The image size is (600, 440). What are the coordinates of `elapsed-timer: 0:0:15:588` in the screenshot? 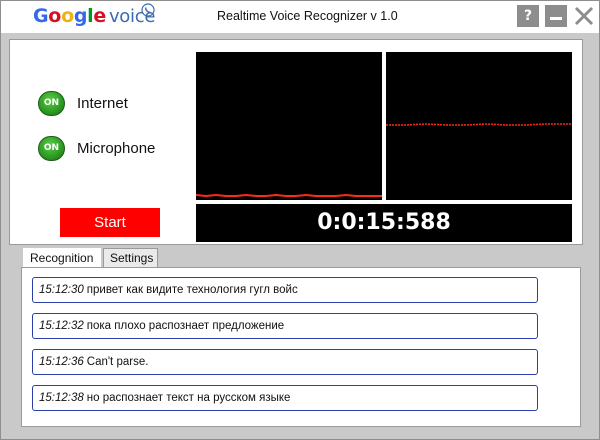 It's located at (384, 223).